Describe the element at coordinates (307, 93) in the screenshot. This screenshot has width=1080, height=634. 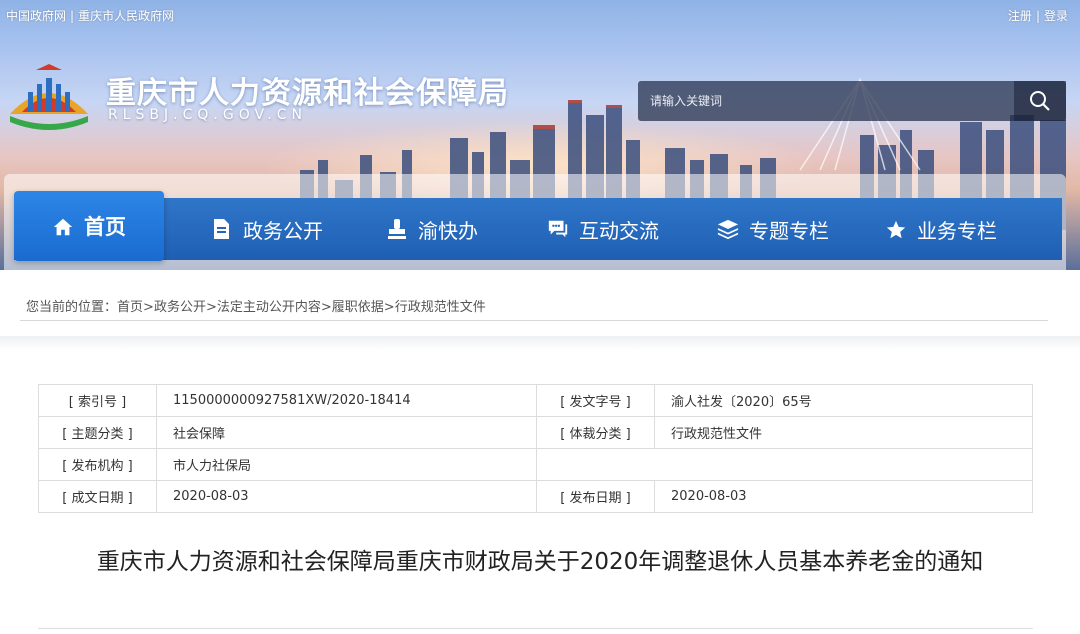
I see `site-title: 重庆市人力资源和社会保障局` at that location.